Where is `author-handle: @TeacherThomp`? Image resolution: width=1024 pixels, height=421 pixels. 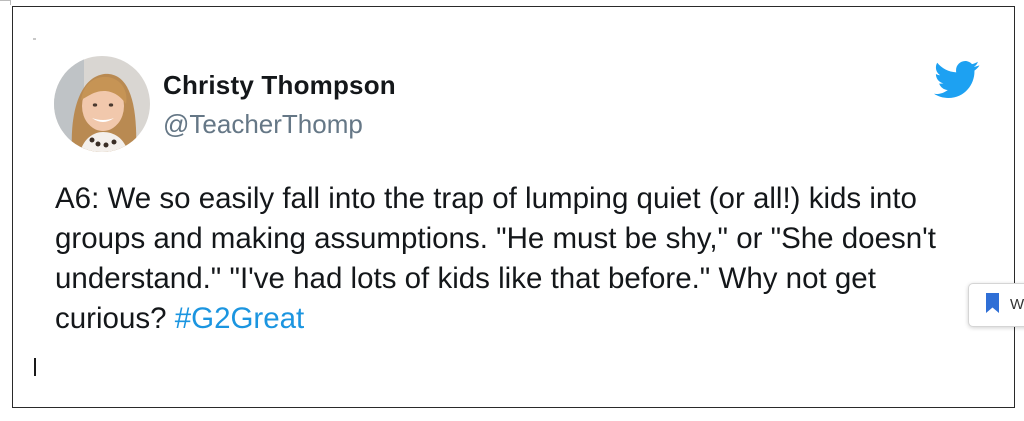 author-handle: @TeacherThomp is located at coordinates (263, 124).